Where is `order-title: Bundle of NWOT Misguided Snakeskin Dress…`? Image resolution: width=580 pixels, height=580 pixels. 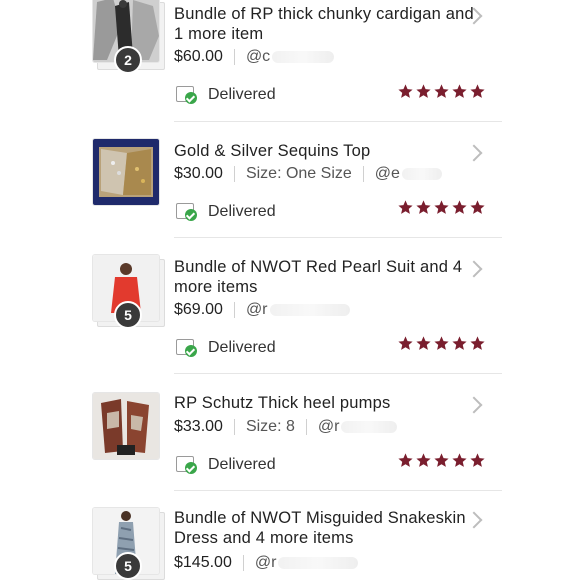 order-title: Bundle of NWOT Misguided Snakeskin Dress… is located at coordinates (324, 528).